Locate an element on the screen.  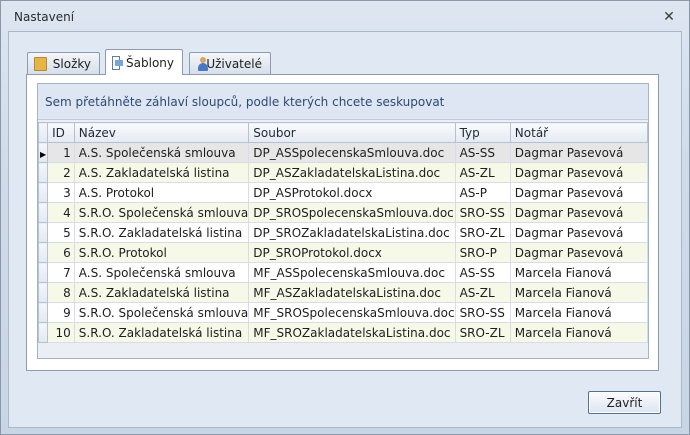
cell-id: 10 is located at coordinates (61, 332).